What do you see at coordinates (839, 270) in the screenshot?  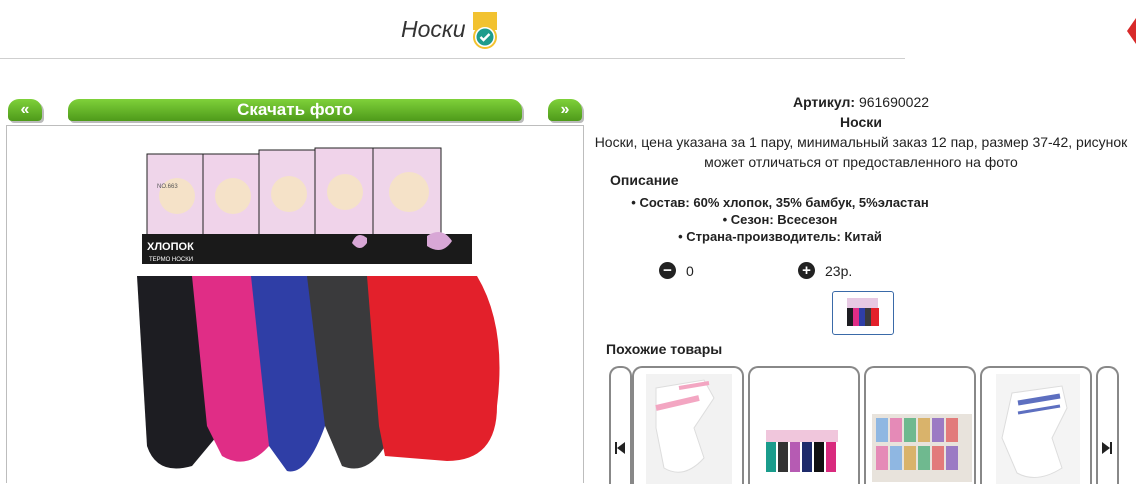 I see `price-value: 23р.` at bounding box center [839, 270].